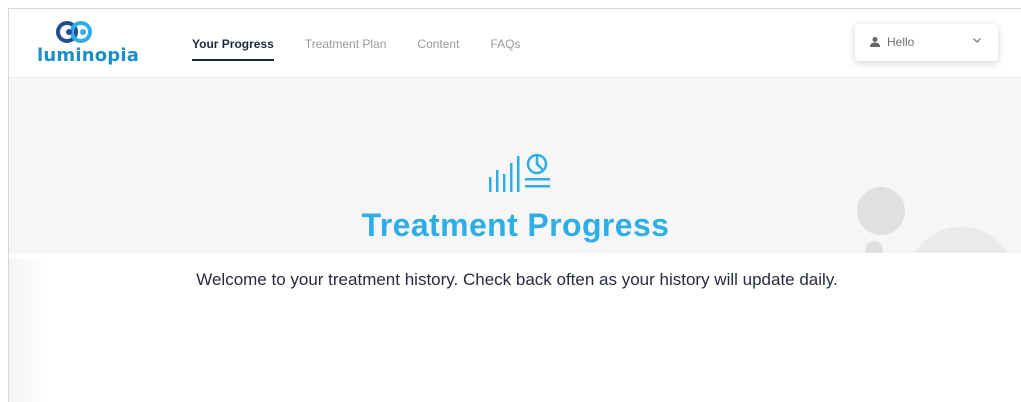 The height and width of the screenshot is (402, 1021). Describe the element at coordinates (519, 172) in the screenshot. I see `chart-progress-icon` at that location.